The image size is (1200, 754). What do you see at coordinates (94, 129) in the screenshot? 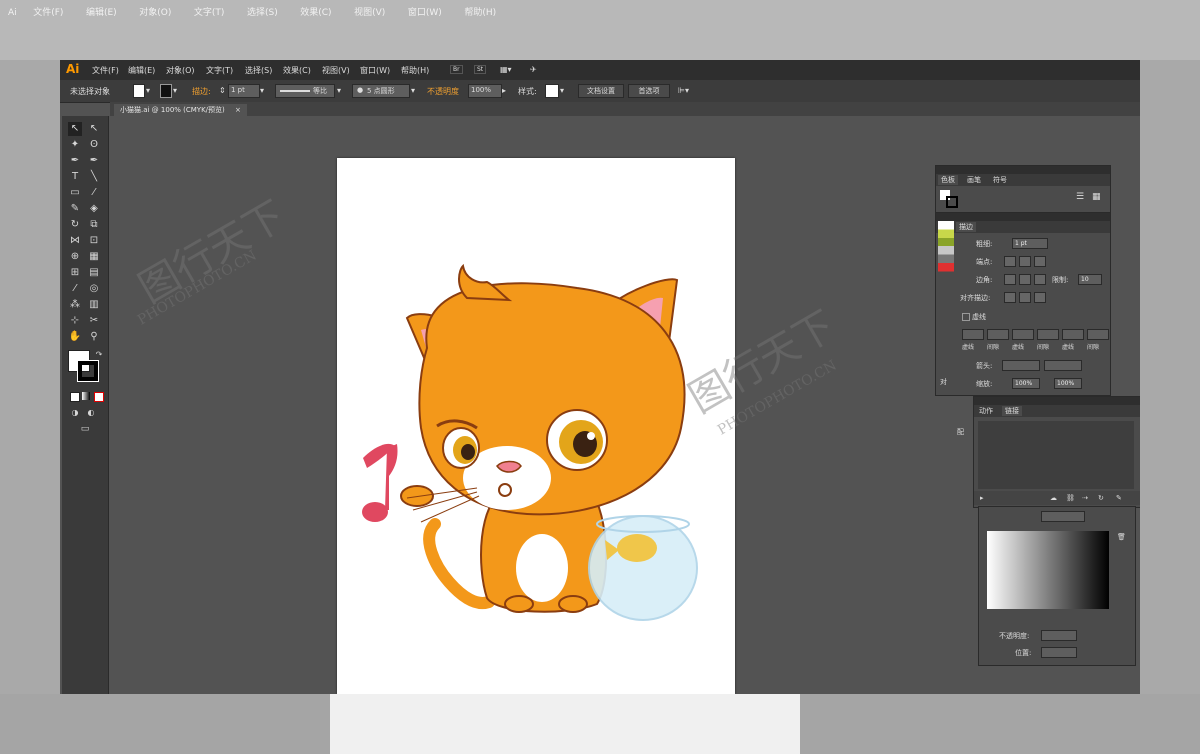
I see `direct-selection-tool-icon: ↖` at bounding box center [94, 129].